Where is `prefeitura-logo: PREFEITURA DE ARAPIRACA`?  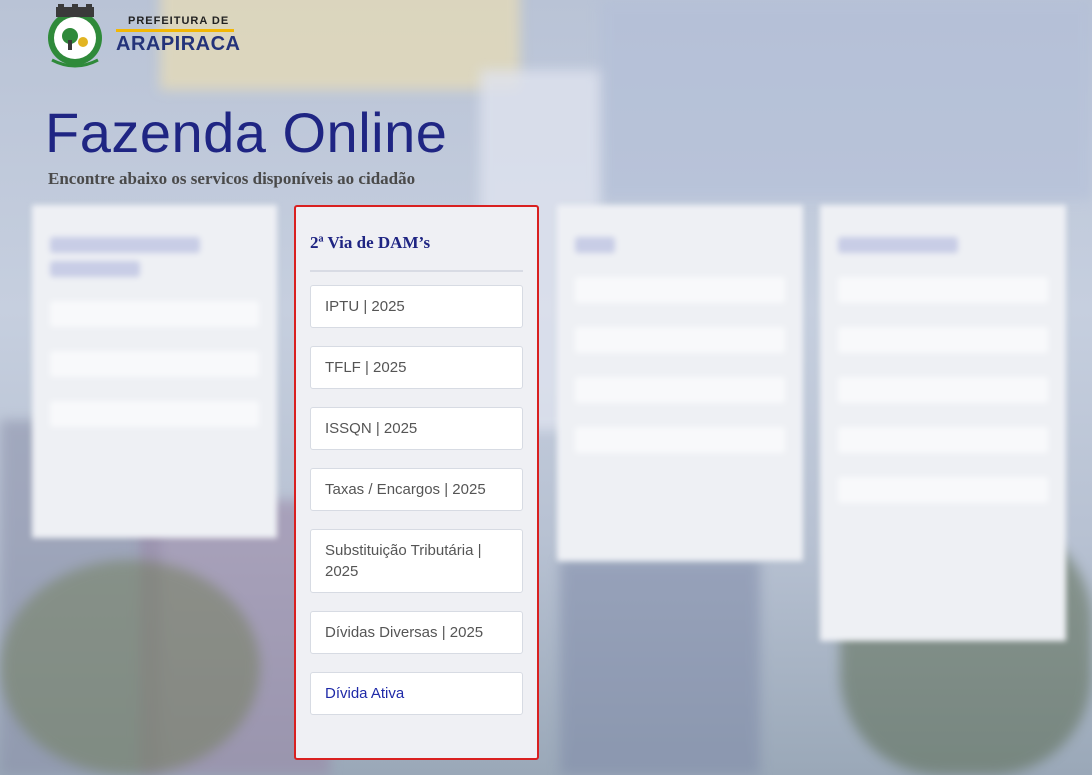
prefeitura-logo: PREFEITURA DE ARAPIRACA is located at coordinates (141, 35).